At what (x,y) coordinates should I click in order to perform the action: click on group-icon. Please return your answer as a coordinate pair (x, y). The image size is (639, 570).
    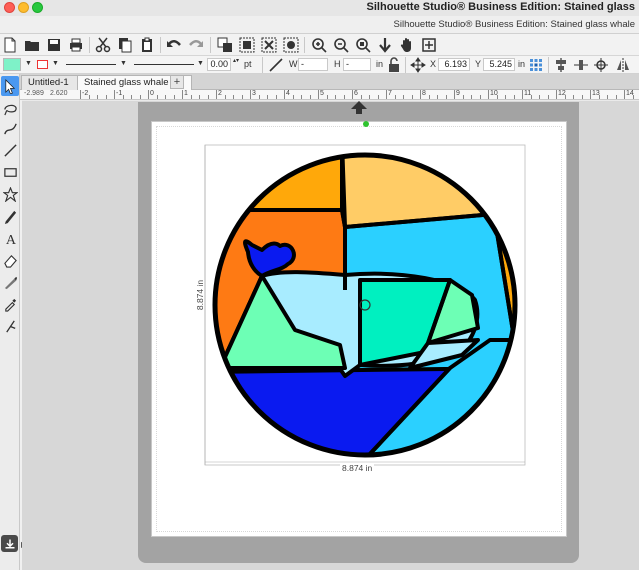
    Looking at the image, I should click on (247, 45).